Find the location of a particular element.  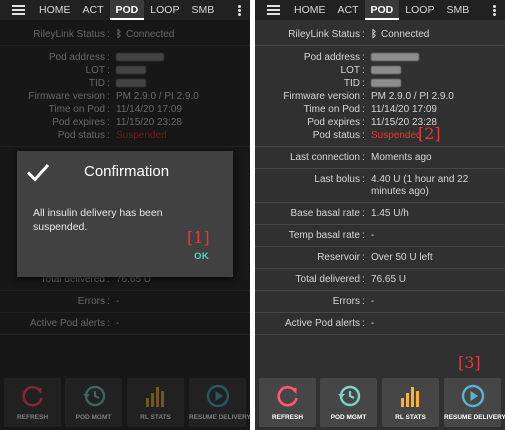

active-pod-alerts-row: Active Pod alerts : - is located at coordinates (329, 323).